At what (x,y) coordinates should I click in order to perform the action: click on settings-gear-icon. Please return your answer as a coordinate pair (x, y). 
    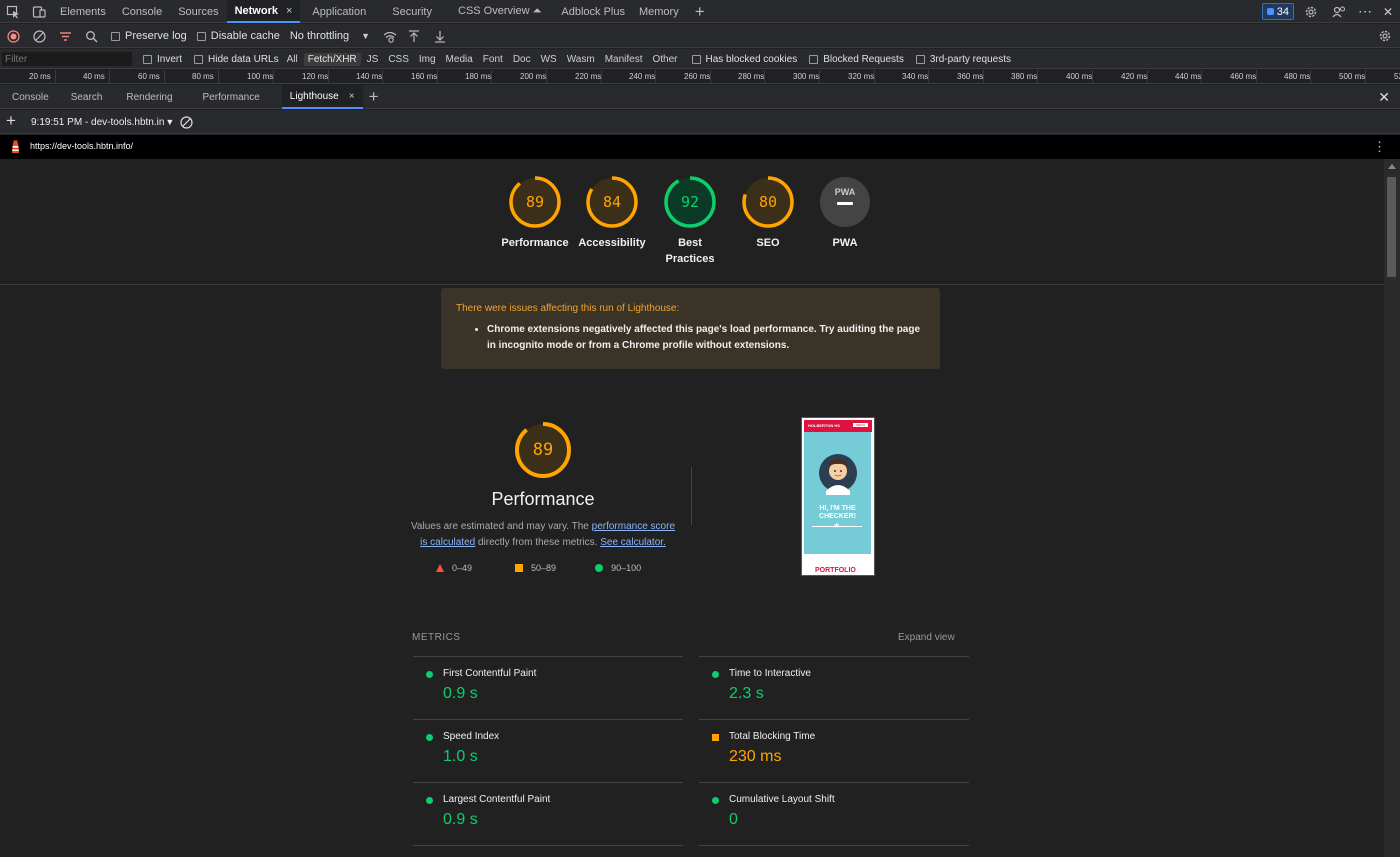
    Looking at the image, I should click on (1311, 11).